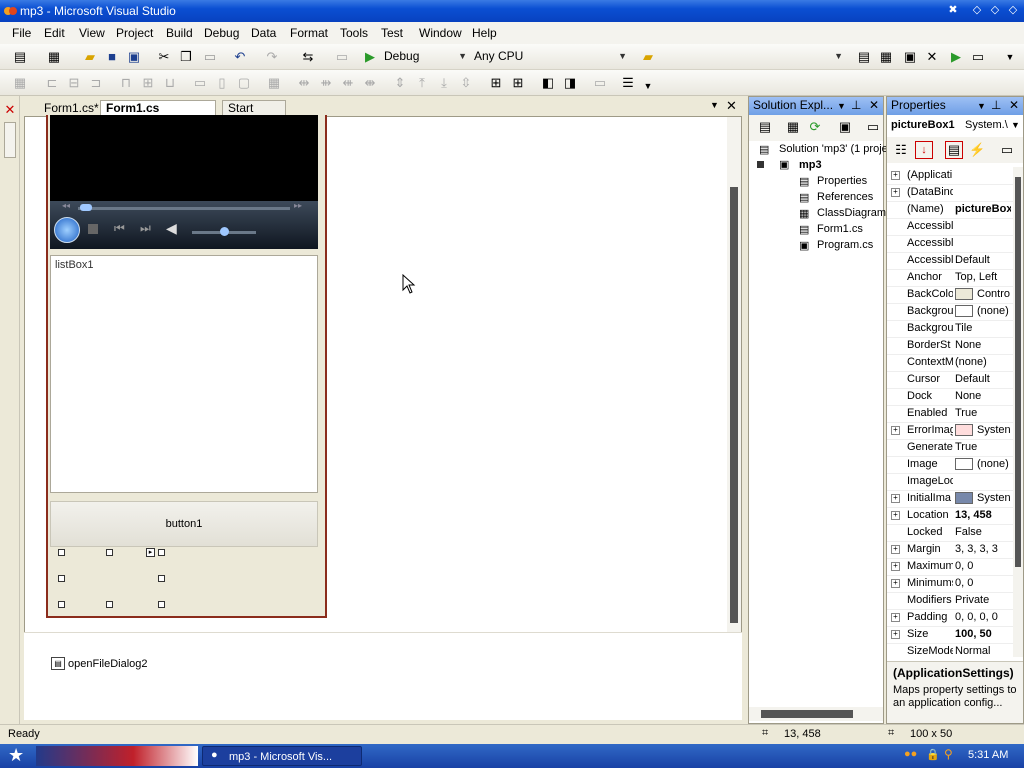  Describe the element at coordinates (112, 57) in the screenshot. I see `save-icon: ■` at that location.